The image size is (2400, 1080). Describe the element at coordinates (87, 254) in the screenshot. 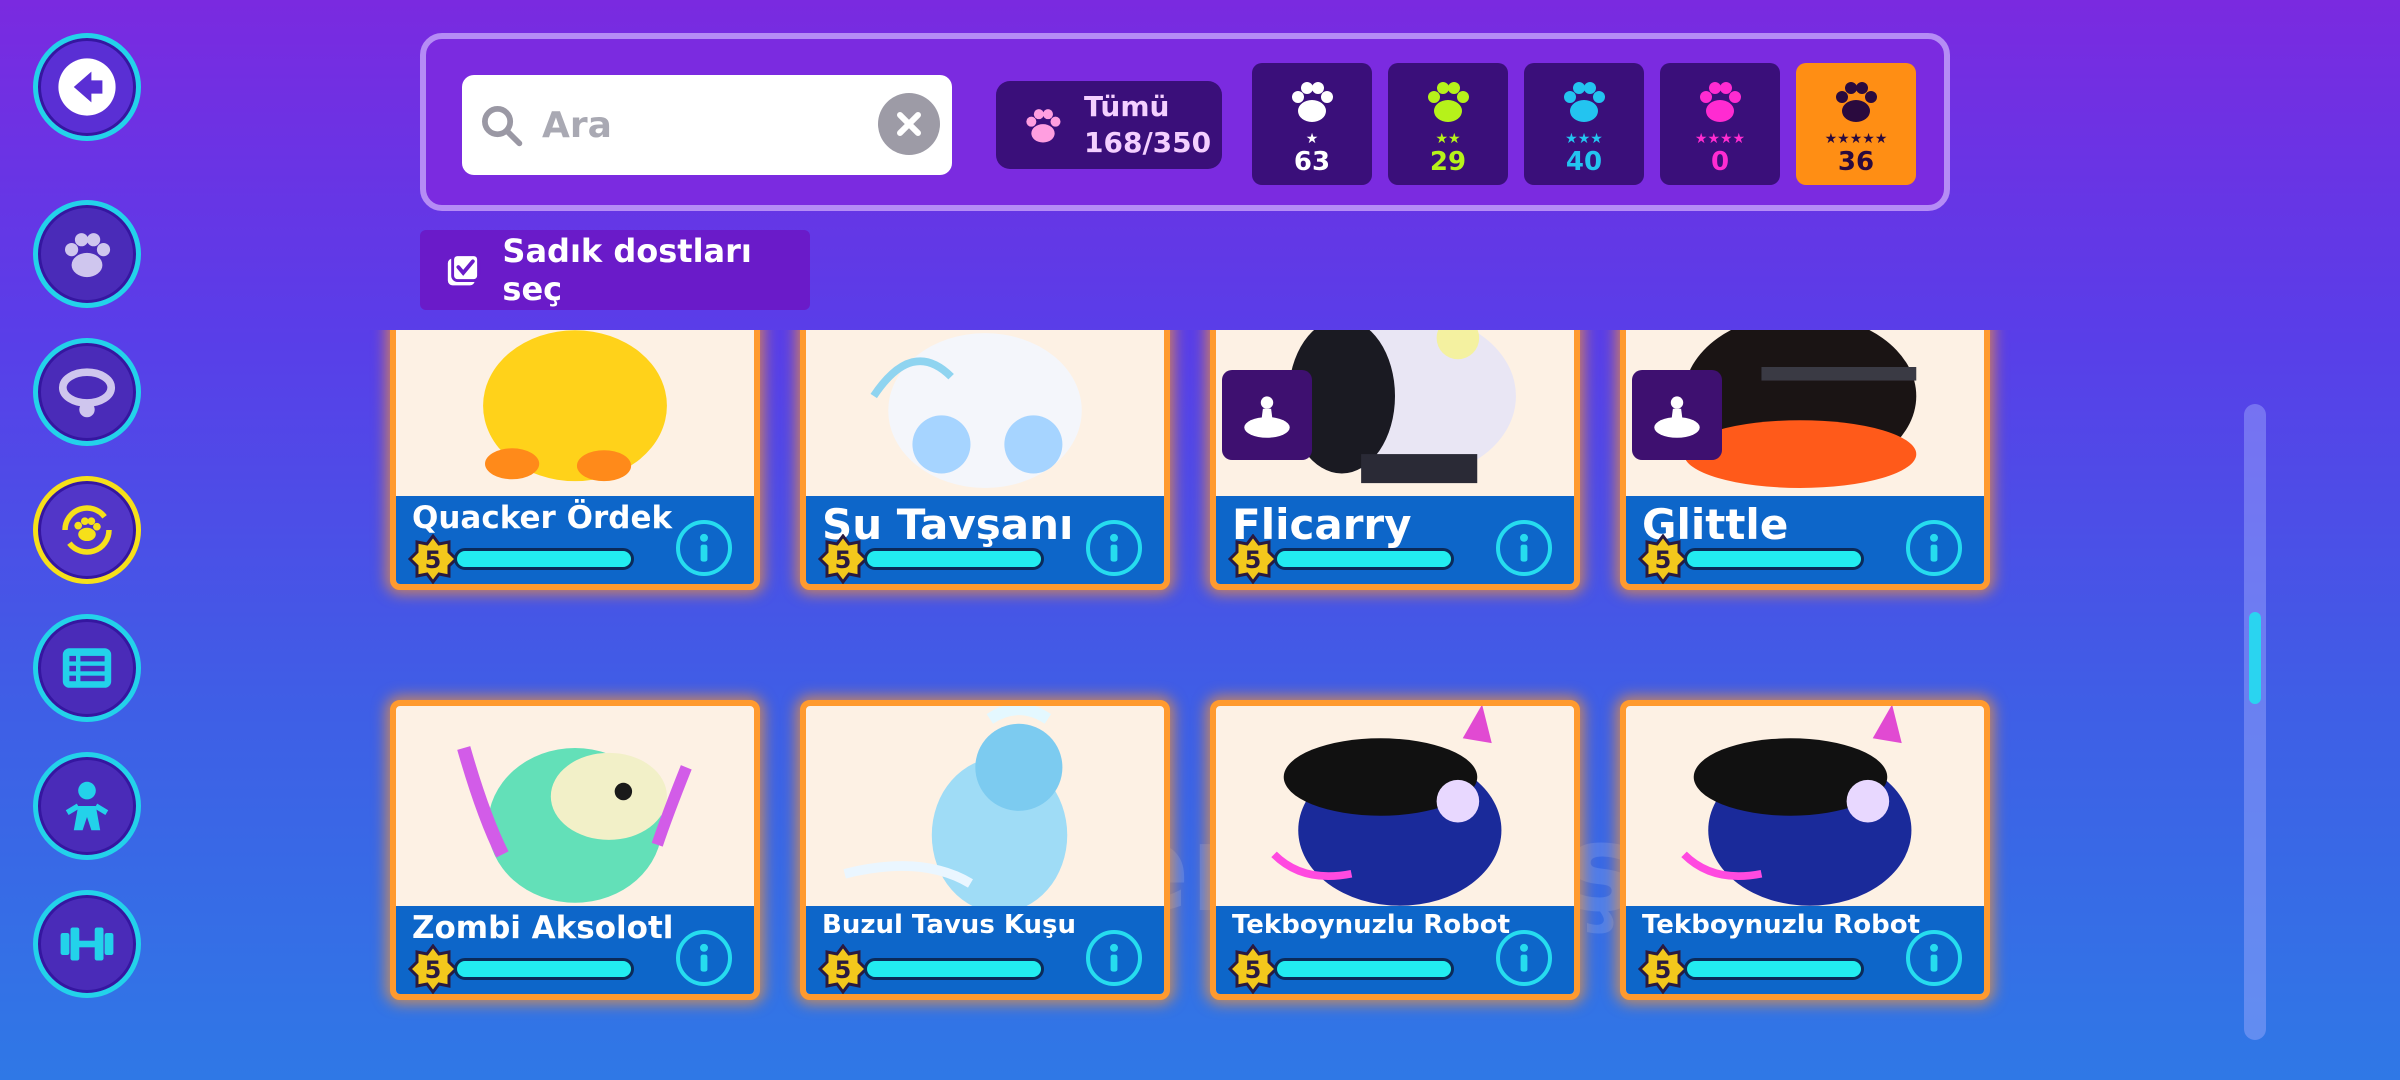

I see `sidebar-pets-button` at that location.